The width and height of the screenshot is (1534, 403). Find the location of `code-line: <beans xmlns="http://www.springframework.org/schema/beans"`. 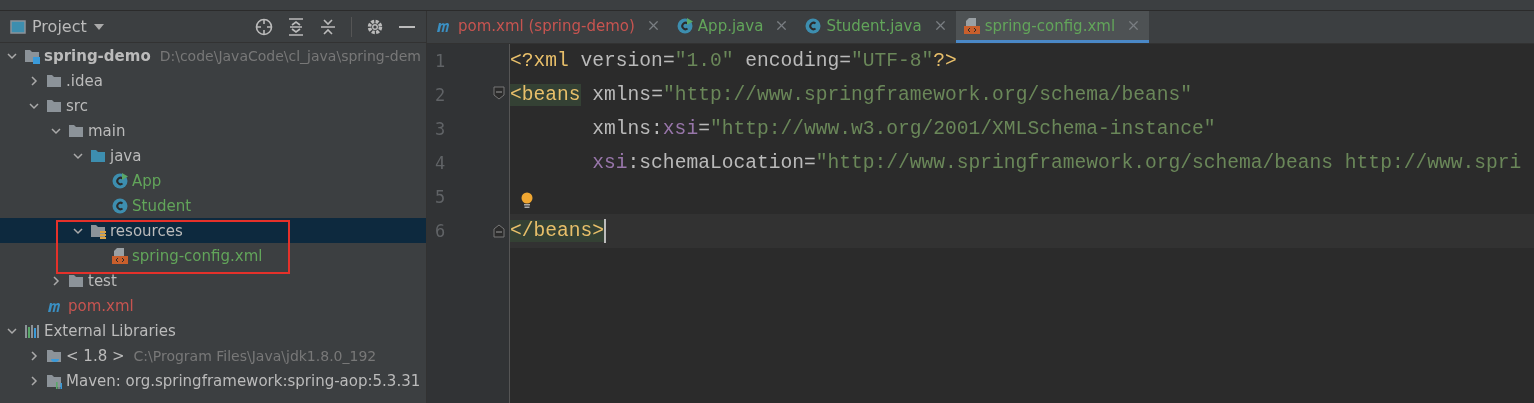

code-line: <beans xmlns="http://www.springframework.org/schema/beans" is located at coordinates (851, 95).